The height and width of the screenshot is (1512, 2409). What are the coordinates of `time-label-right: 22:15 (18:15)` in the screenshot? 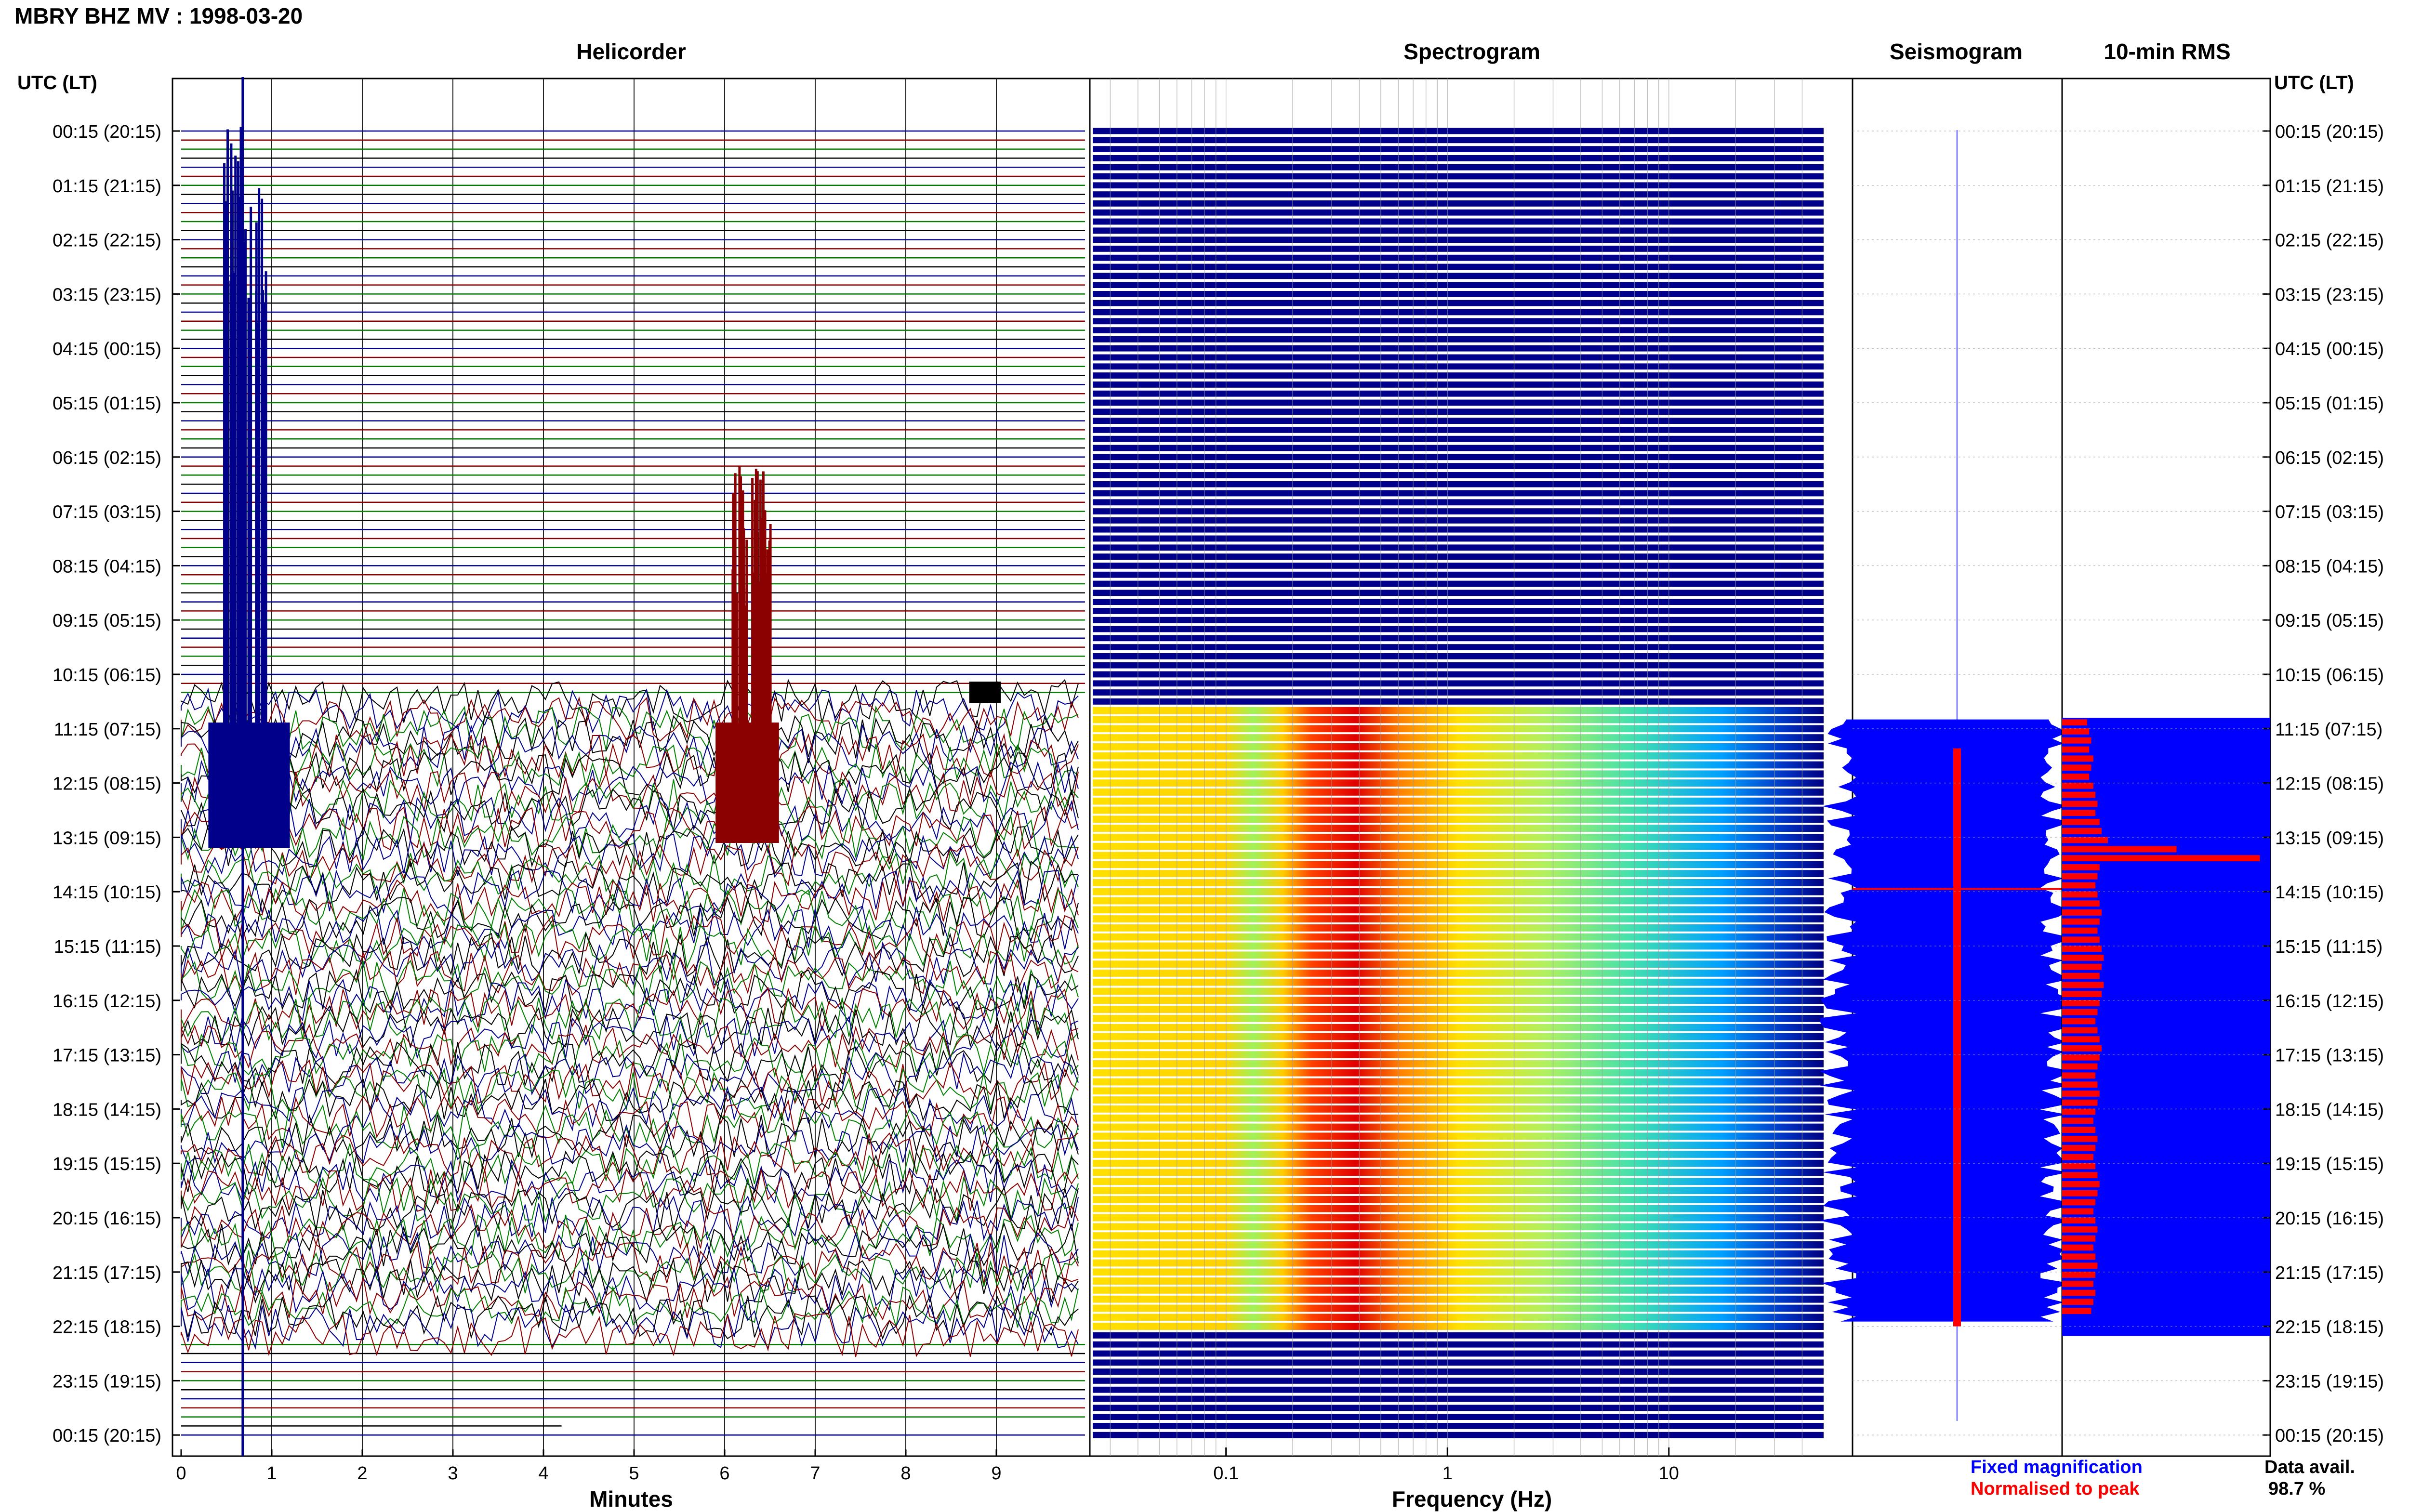 It's located at (2329, 1327).